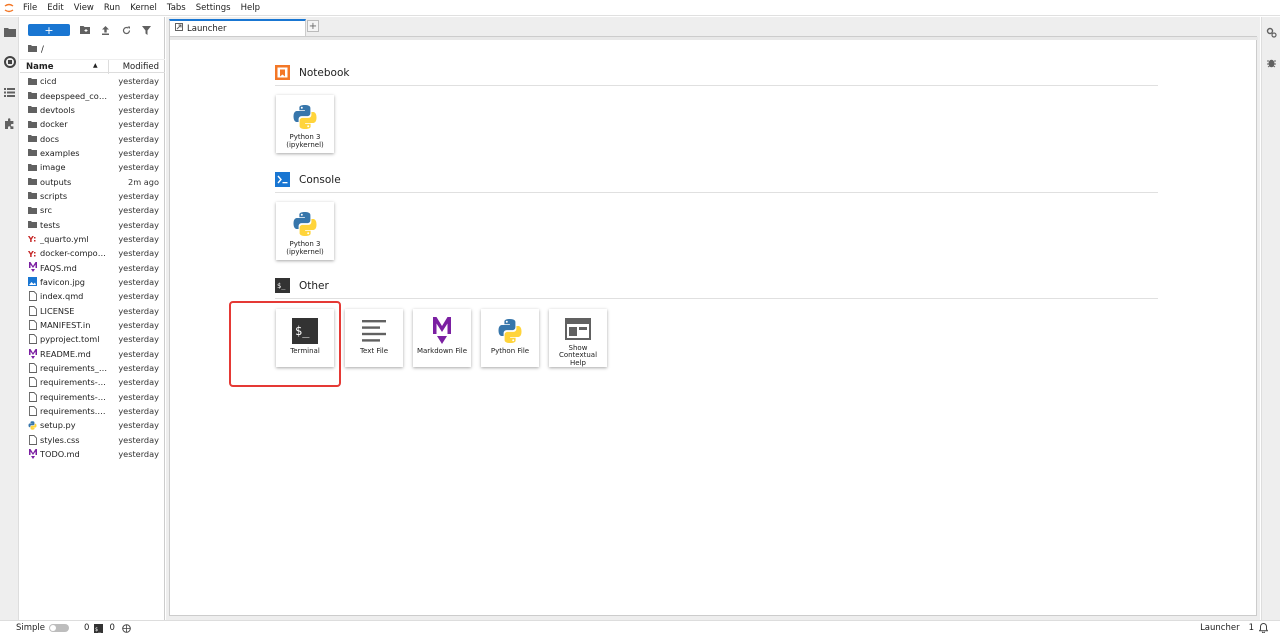 The image size is (1280, 635). I want to click on file-row-folder: docs yesterday, so click(92, 138).